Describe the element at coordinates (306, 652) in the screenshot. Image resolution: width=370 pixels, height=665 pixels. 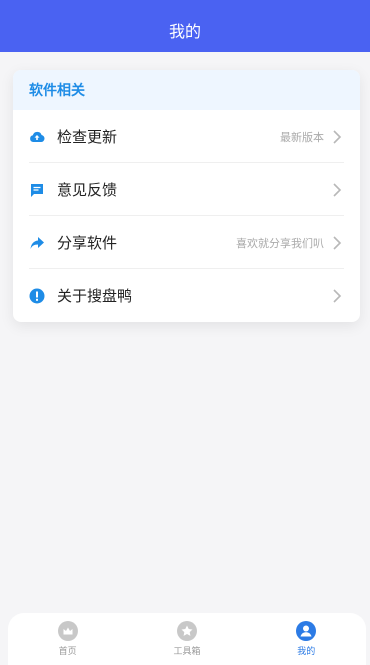
I see `tab-mine-label: 我的` at that location.